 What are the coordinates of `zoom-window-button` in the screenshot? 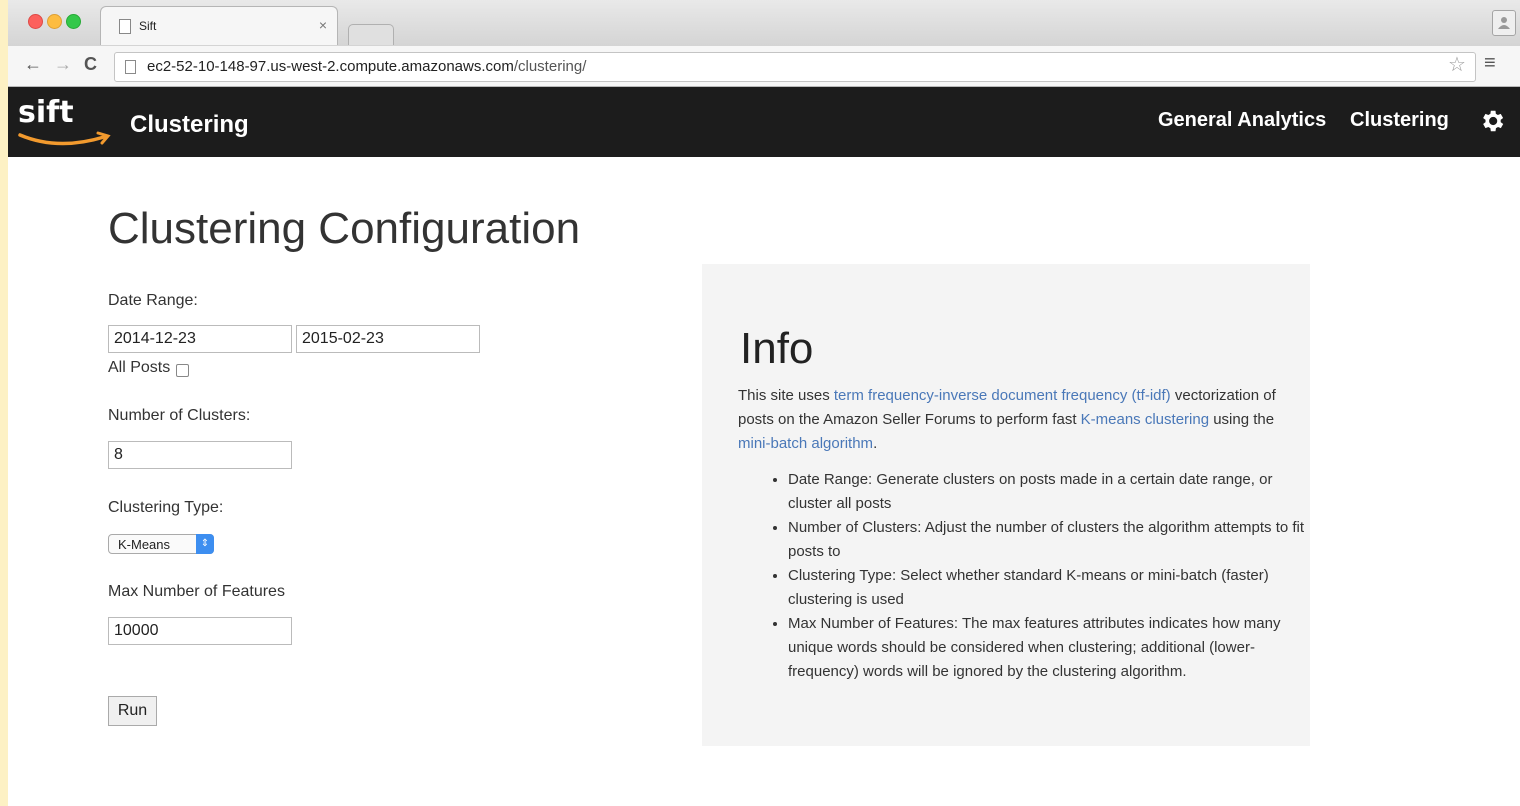 It's located at (73, 21).